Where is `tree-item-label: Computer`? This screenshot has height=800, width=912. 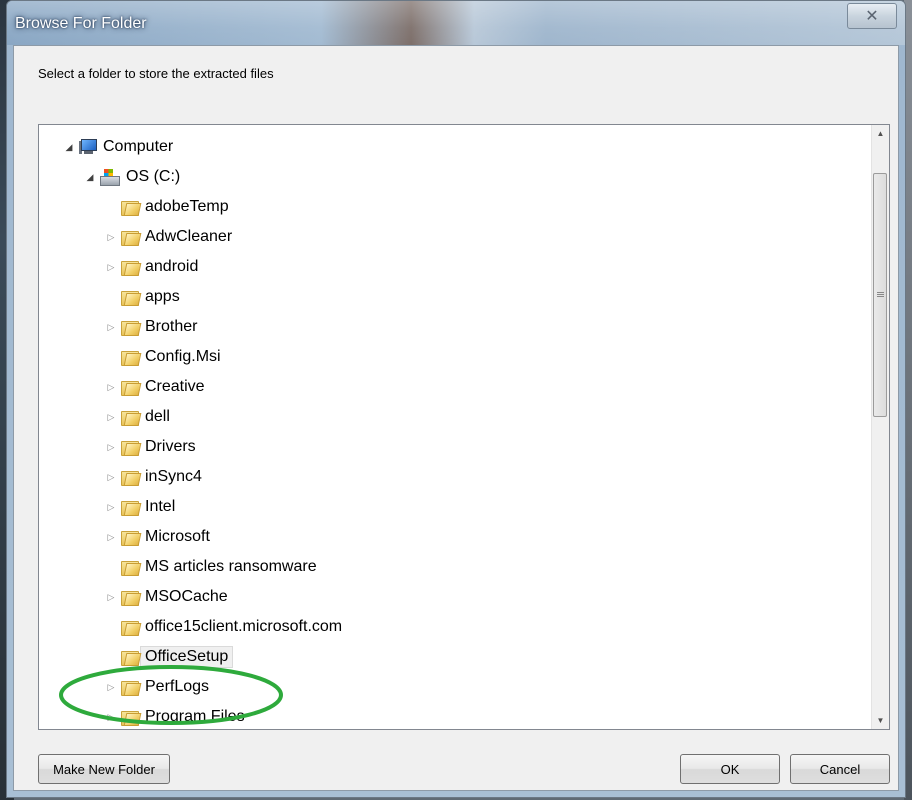 tree-item-label: Computer is located at coordinates (138, 146).